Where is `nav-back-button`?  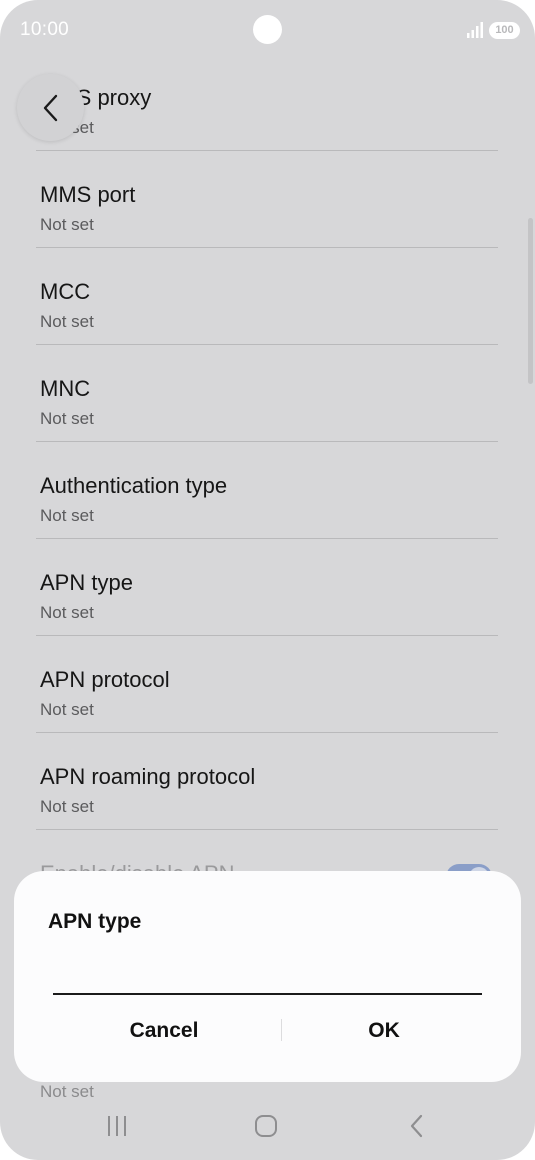 nav-back-button is located at coordinates (417, 1126).